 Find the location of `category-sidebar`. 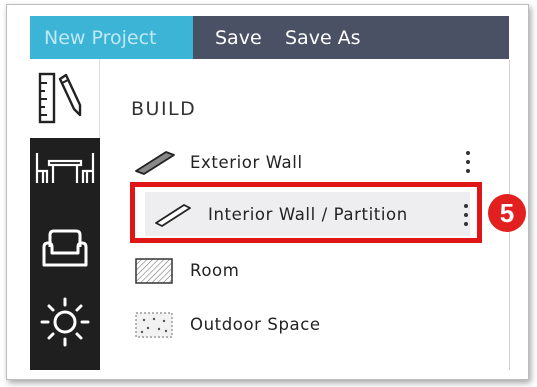

category-sidebar is located at coordinates (65, 214).